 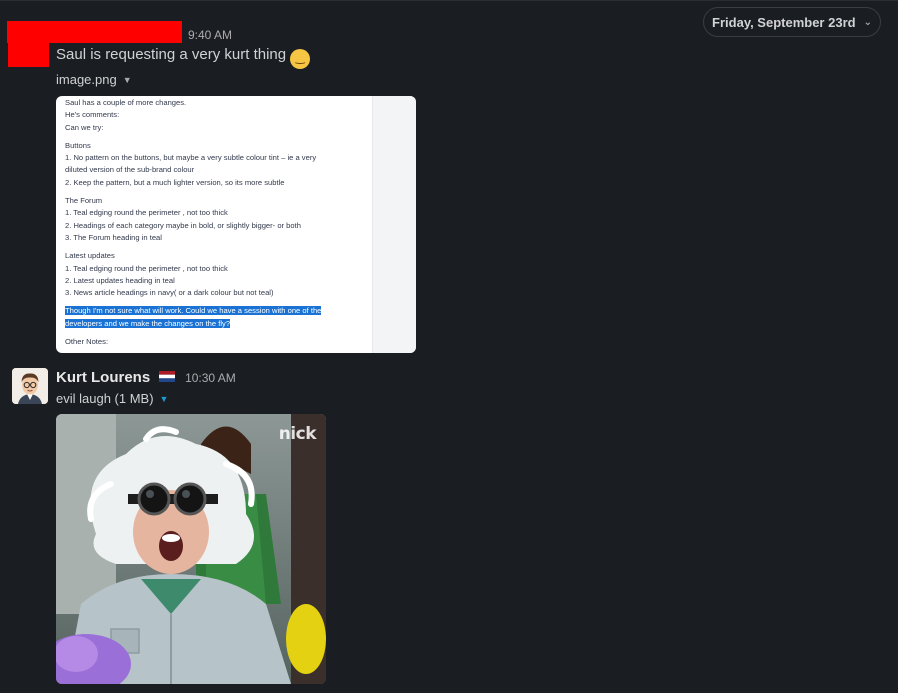 I want to click on document-line: Buttons, so click(x=78, y=145).